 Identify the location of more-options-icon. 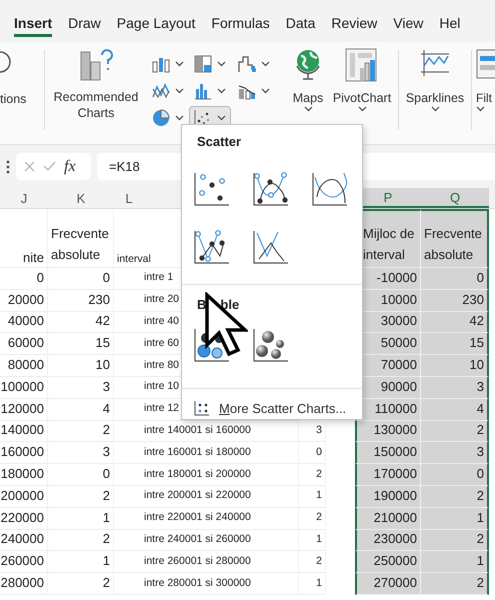
(8, 167).